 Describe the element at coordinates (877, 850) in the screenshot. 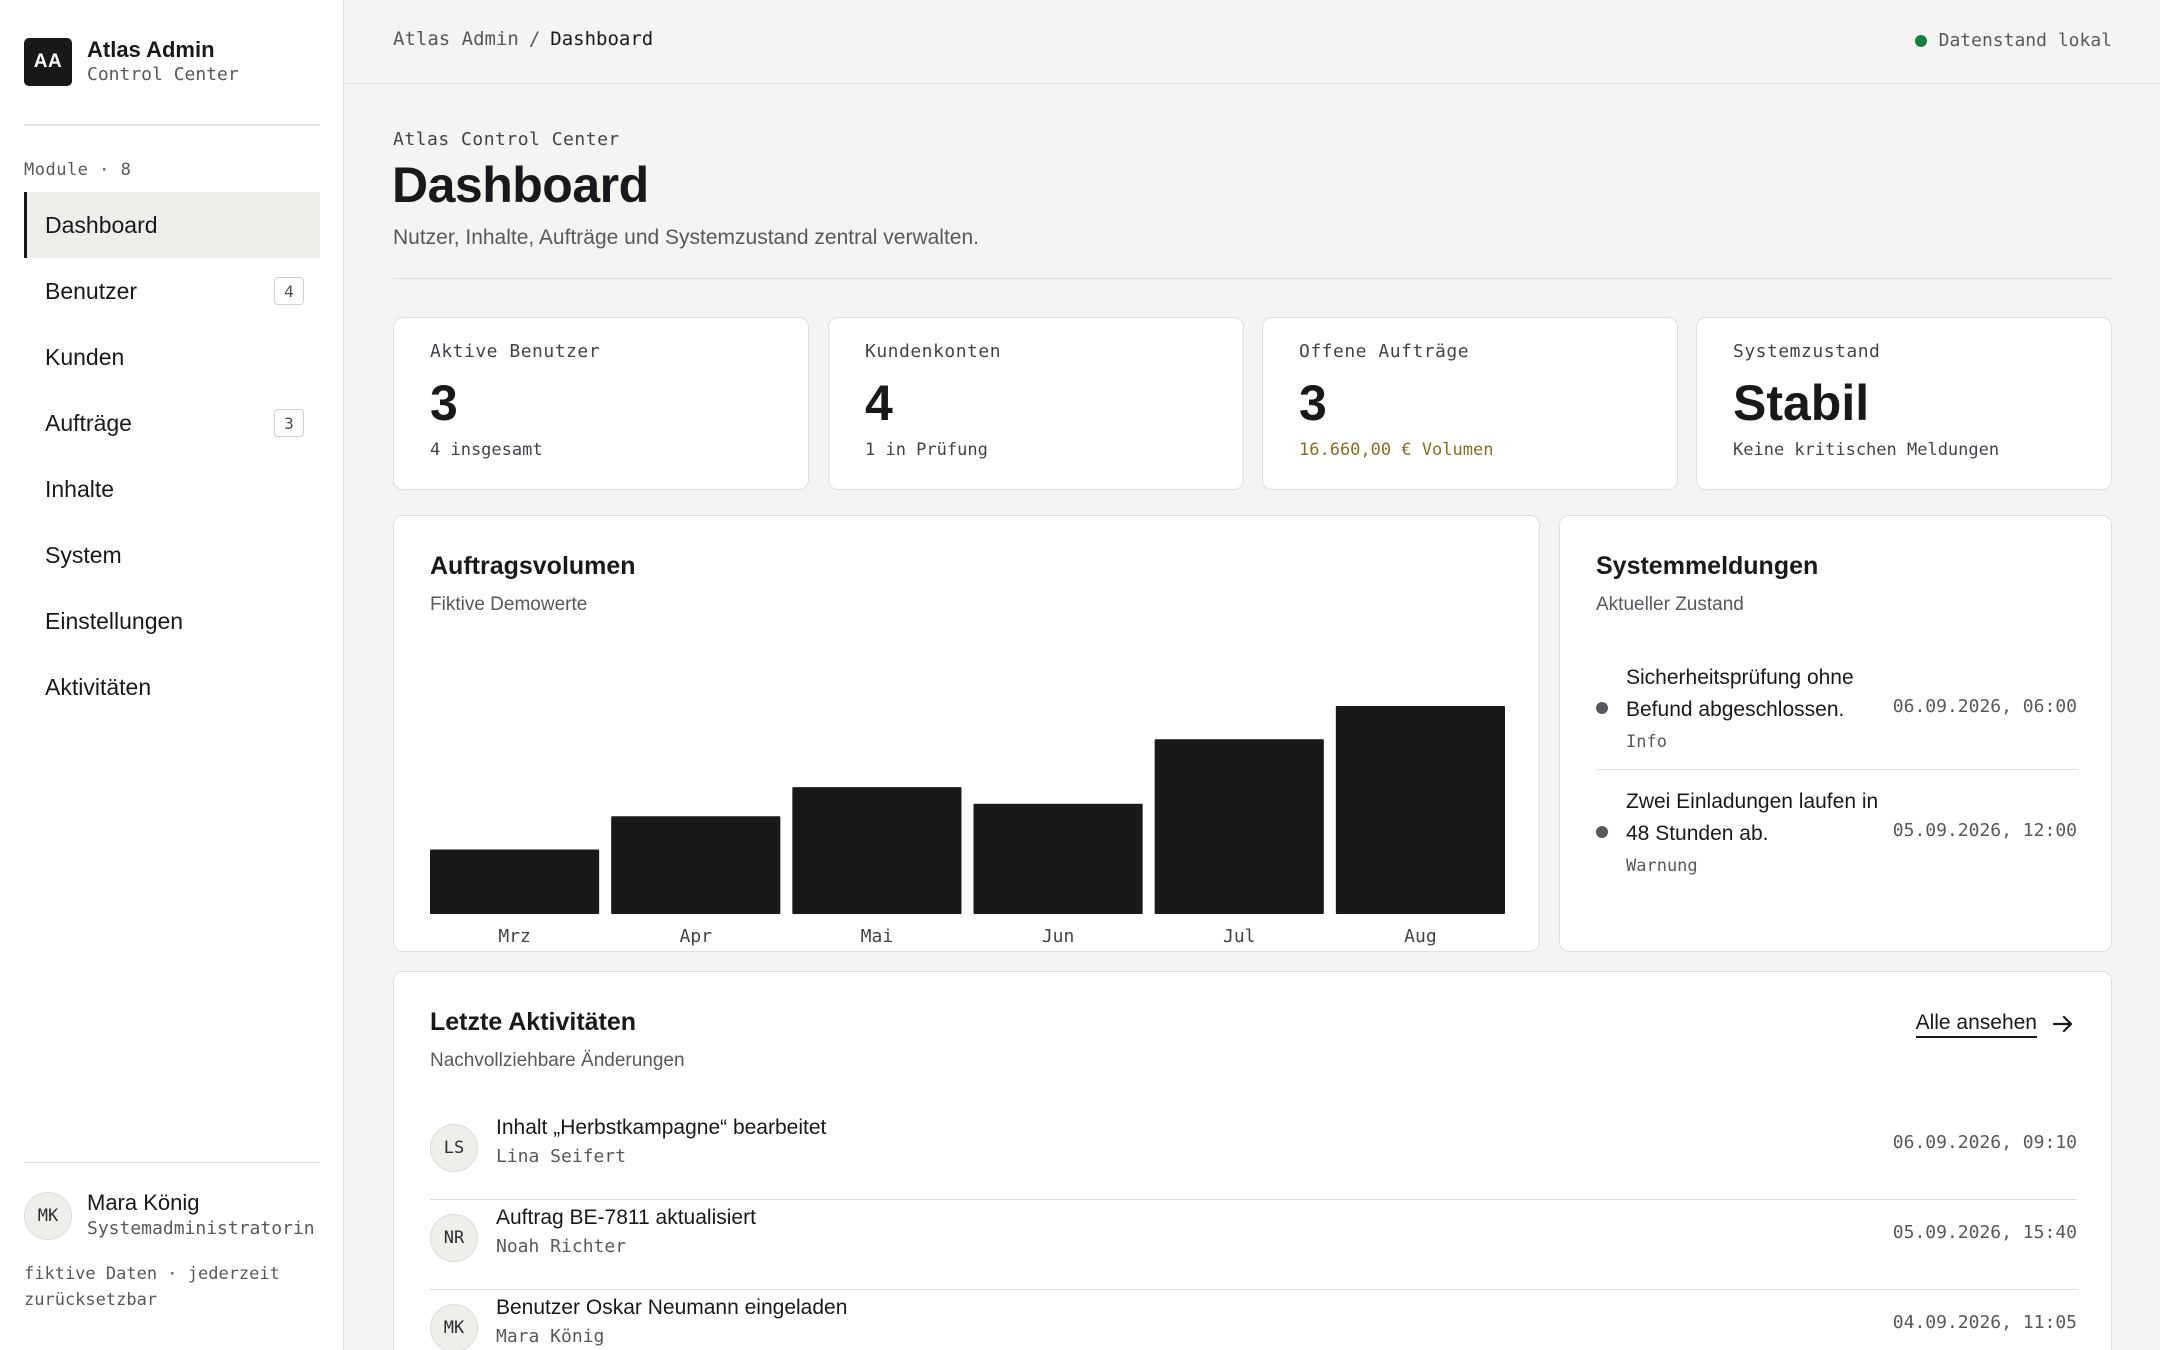

I see `bar-mai` at that location.